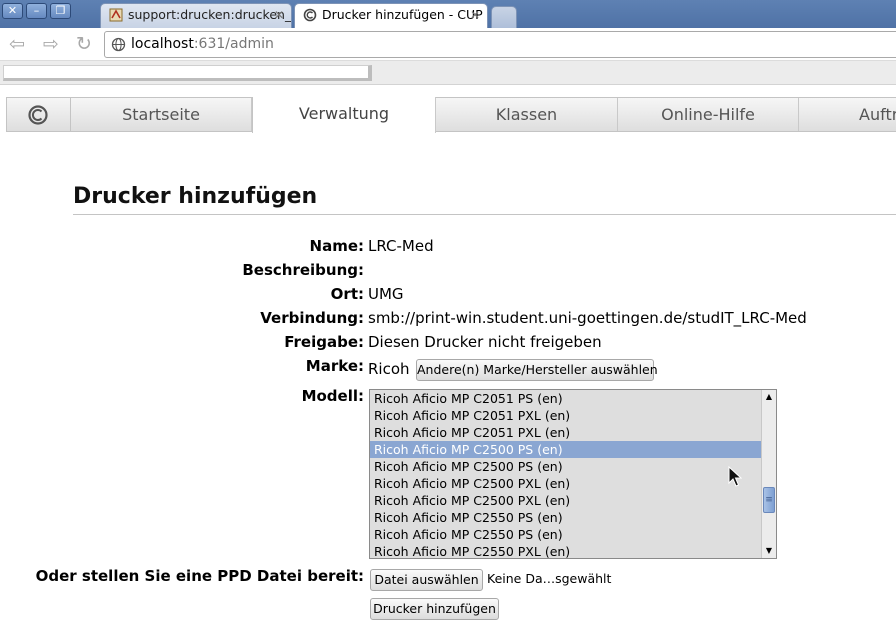  Describe the element at coordinates (12, 11) in the screenshot. I see `close-window-icon: ✕` at that location.